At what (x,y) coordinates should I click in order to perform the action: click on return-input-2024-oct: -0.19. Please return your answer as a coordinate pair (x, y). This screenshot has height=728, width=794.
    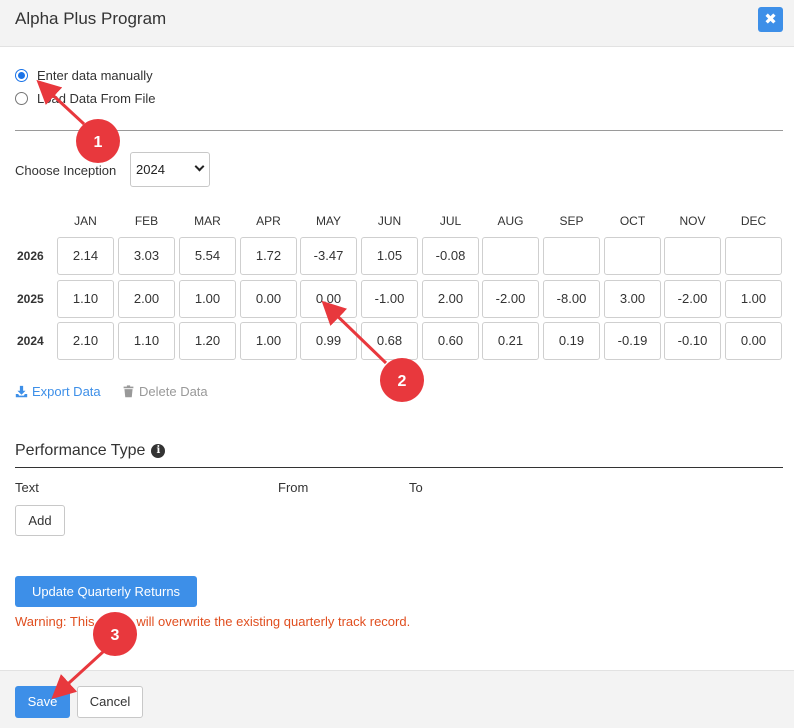
    Looking at the image, I should click on (632, 341).